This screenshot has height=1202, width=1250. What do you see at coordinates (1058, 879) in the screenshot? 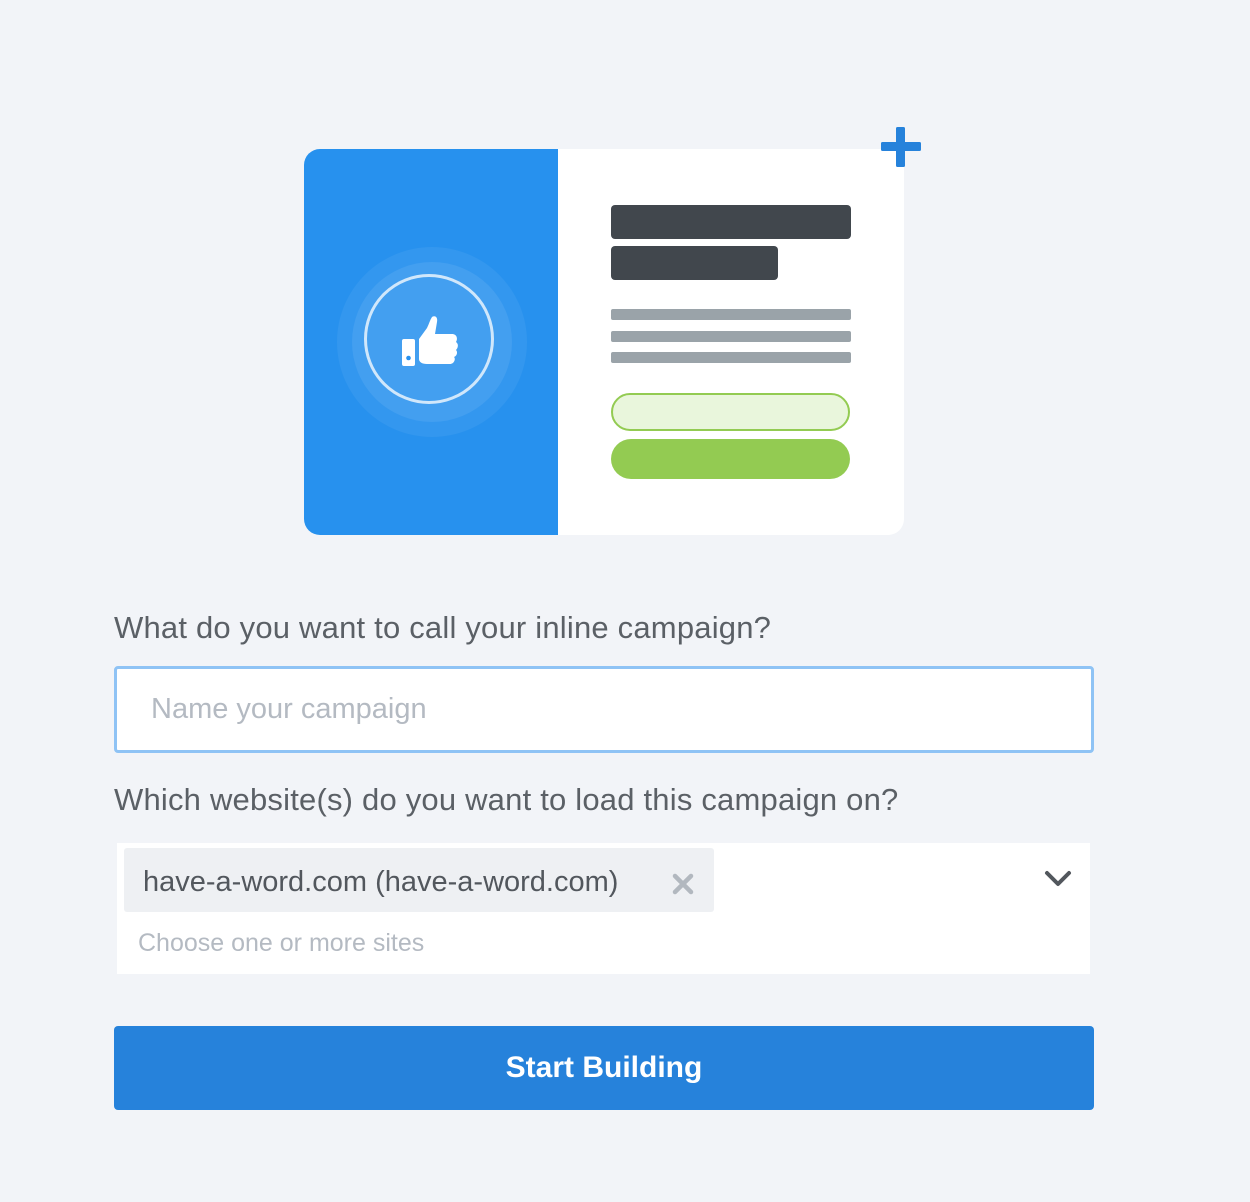
I see `chevron-down-icon` at bounding box center [1058, 879].